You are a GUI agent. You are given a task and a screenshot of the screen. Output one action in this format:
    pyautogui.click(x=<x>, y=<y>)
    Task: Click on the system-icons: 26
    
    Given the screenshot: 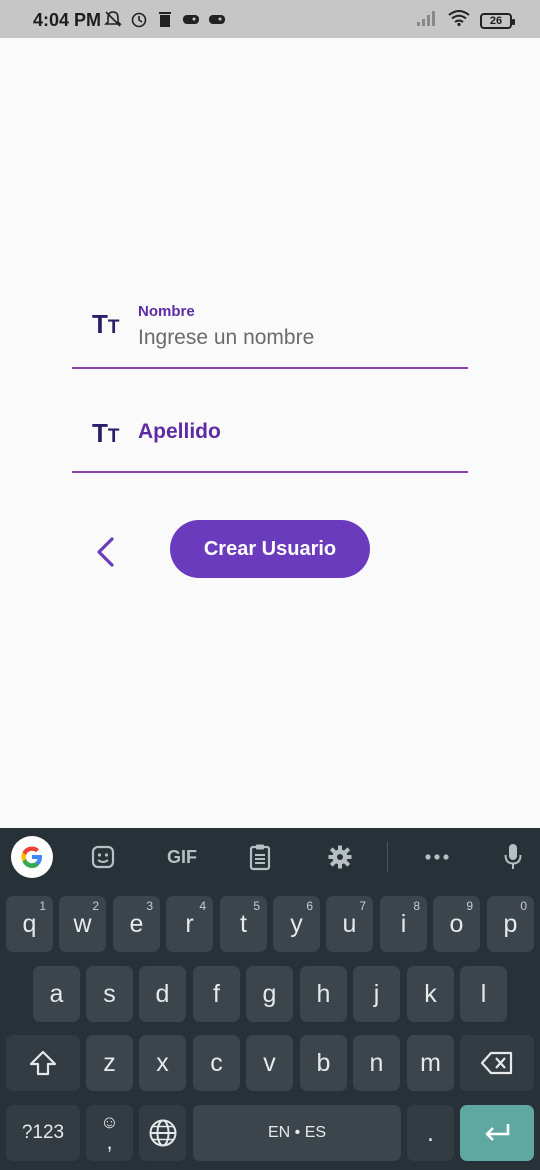 What is the action you would take?
    pyautogui.click(x=465, y=20)
    